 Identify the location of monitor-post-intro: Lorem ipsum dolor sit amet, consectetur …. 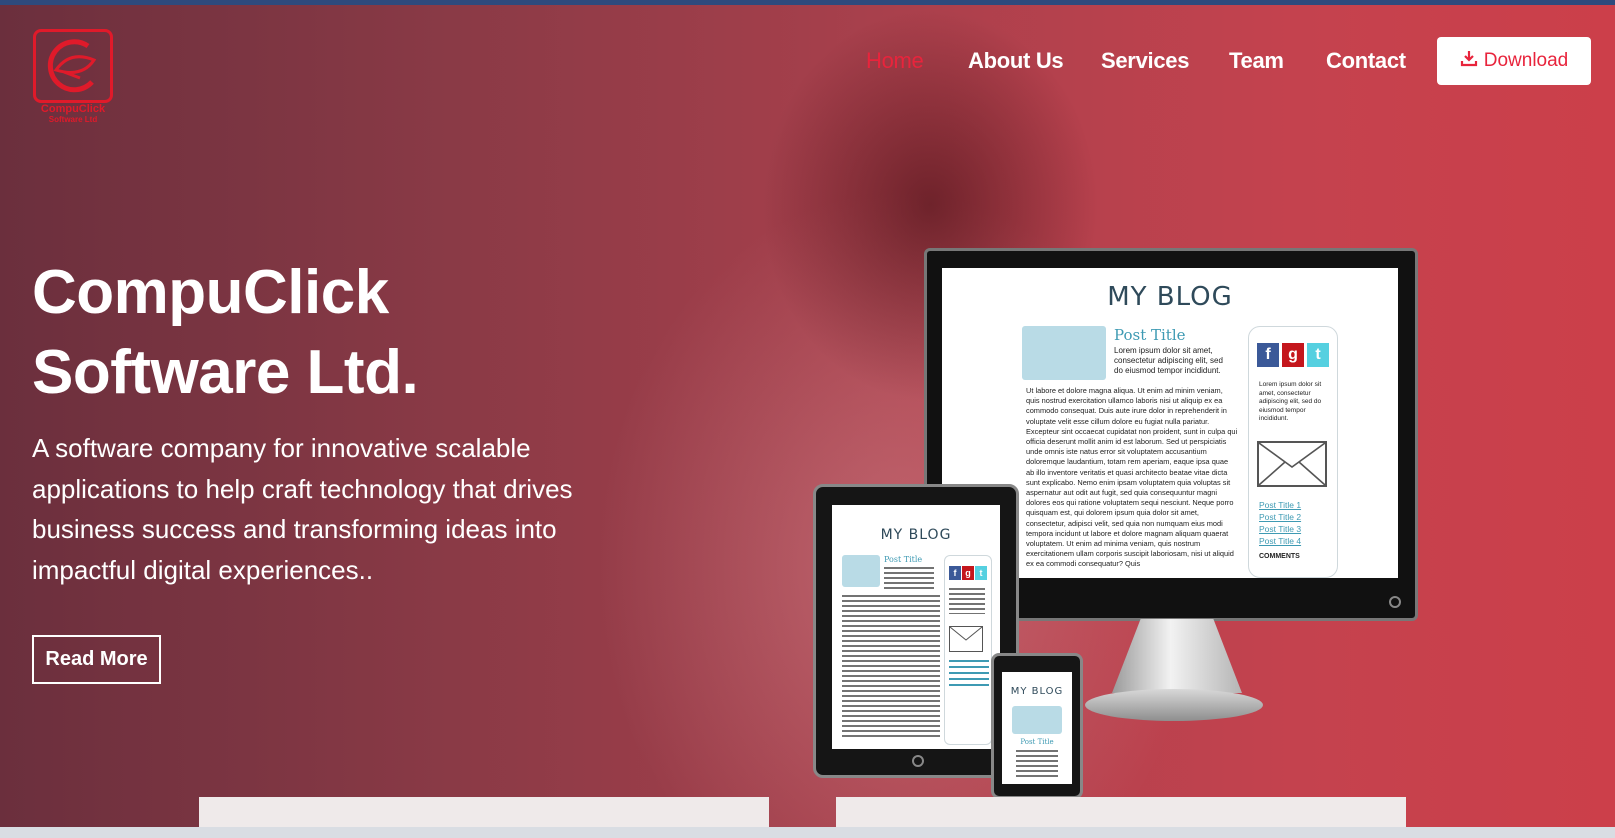
(1168, 360).